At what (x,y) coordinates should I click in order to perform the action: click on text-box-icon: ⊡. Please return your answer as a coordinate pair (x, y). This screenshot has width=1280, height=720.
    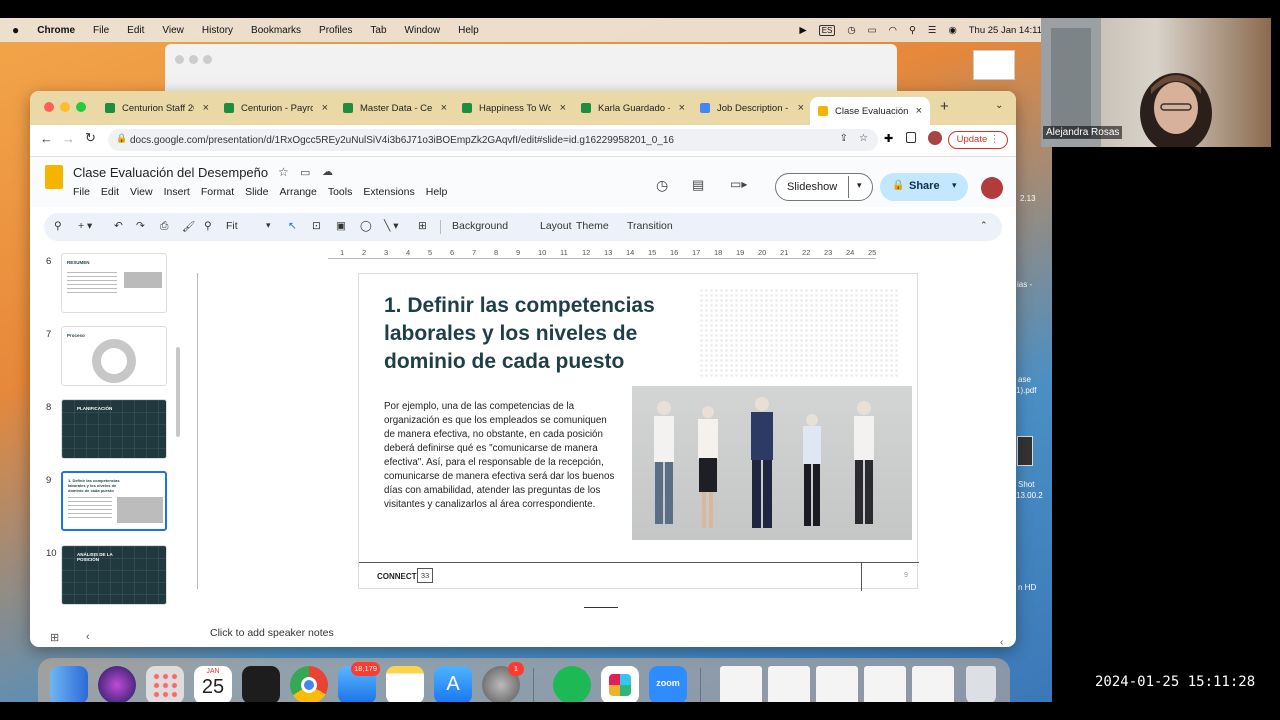
    Looking at the image, I should click on (316, 226).